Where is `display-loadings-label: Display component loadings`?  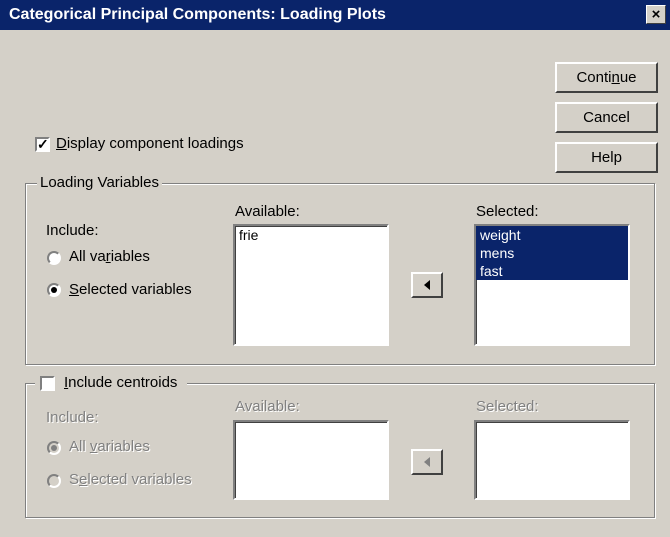 display-loadings-label: Display component loadings is located at coordinates (150, 143).